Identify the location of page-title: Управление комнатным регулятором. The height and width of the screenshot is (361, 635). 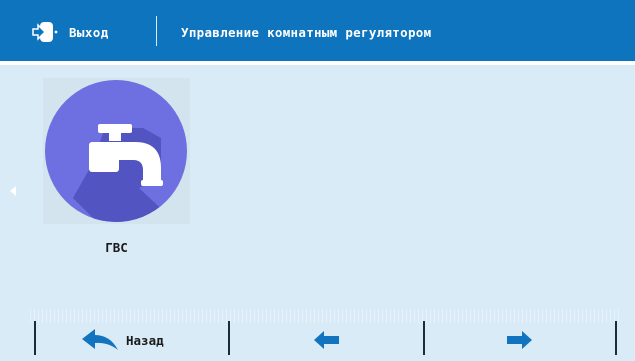
(306, 32).